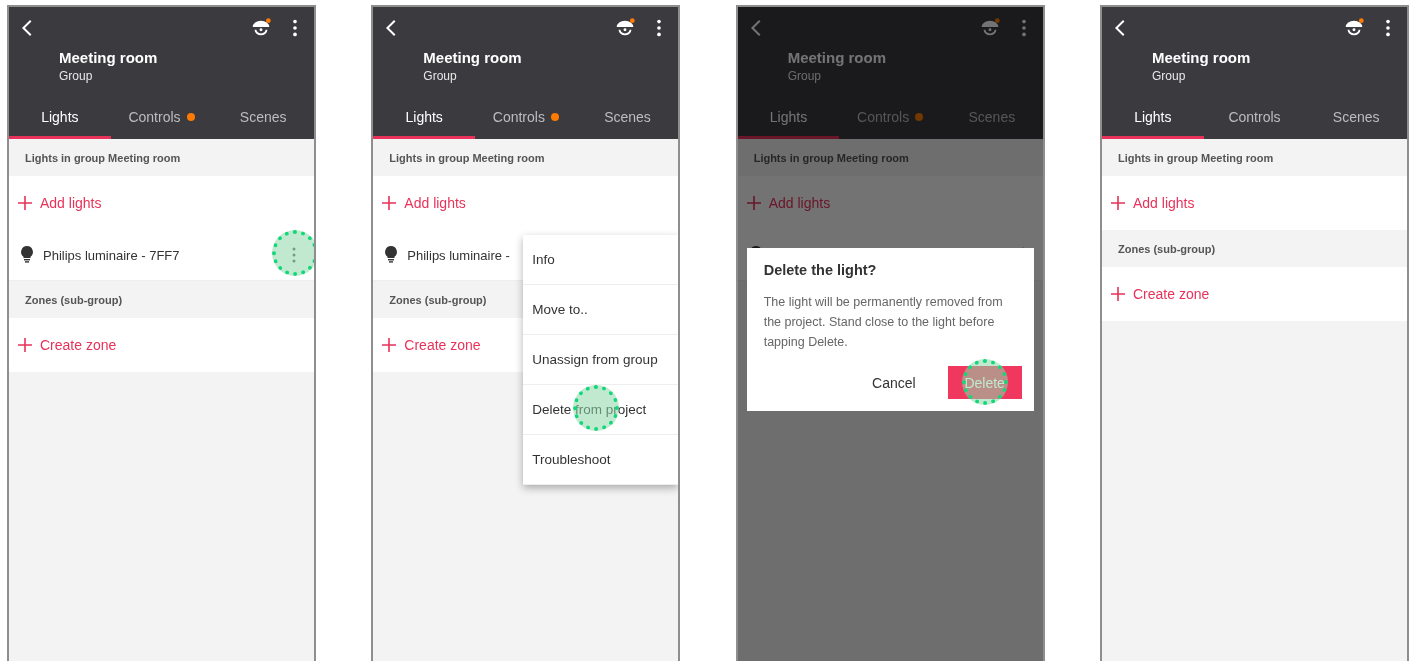  What do you see at coordinates (883, 322) in the screenshot?
I see `dialog-message: The light will be permanently removed from the project. Stand close to the light before tapping Delete.` at bounding box center [883, 322].